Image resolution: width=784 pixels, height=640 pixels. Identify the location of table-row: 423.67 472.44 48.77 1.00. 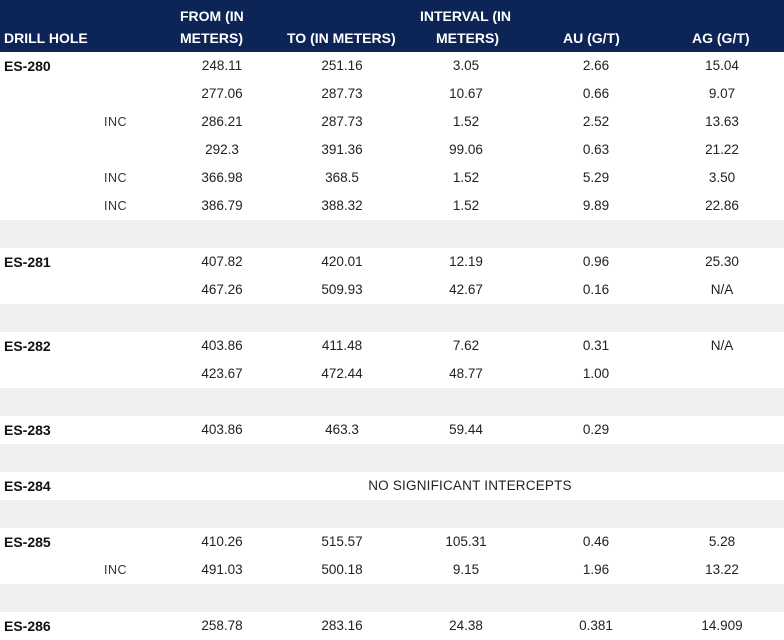
(392, 374).